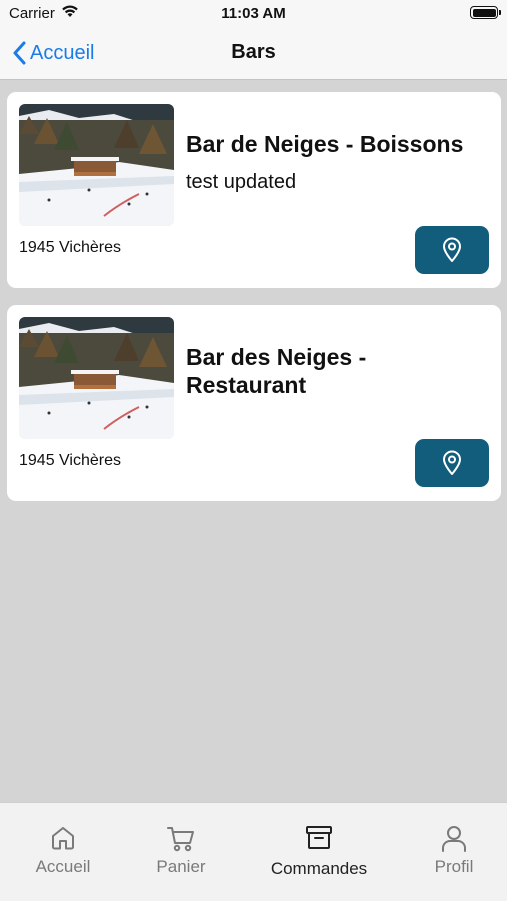  I want to click on tab-label: Accueil, so click(63, 866).